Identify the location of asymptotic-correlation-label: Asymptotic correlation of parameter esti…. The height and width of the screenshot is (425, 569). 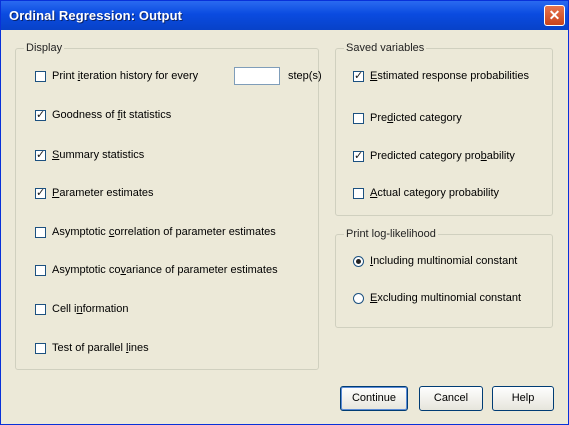
(164, 232).